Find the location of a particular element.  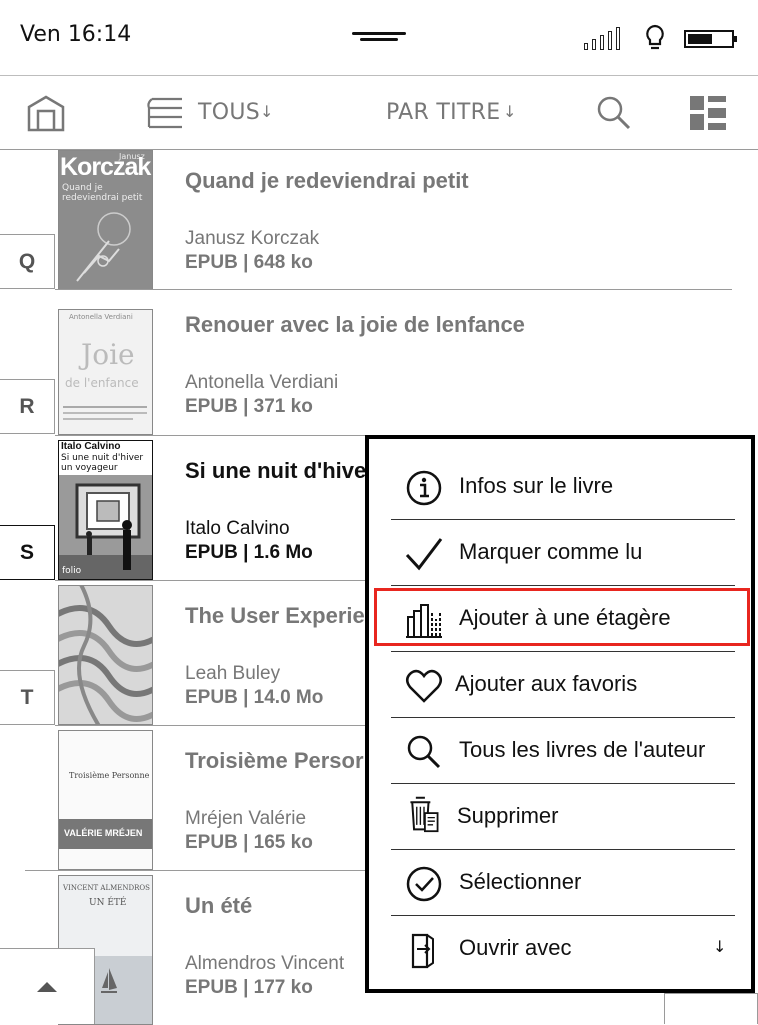

book-author: Mréjen Valérie is located at coordinates (246, 818).